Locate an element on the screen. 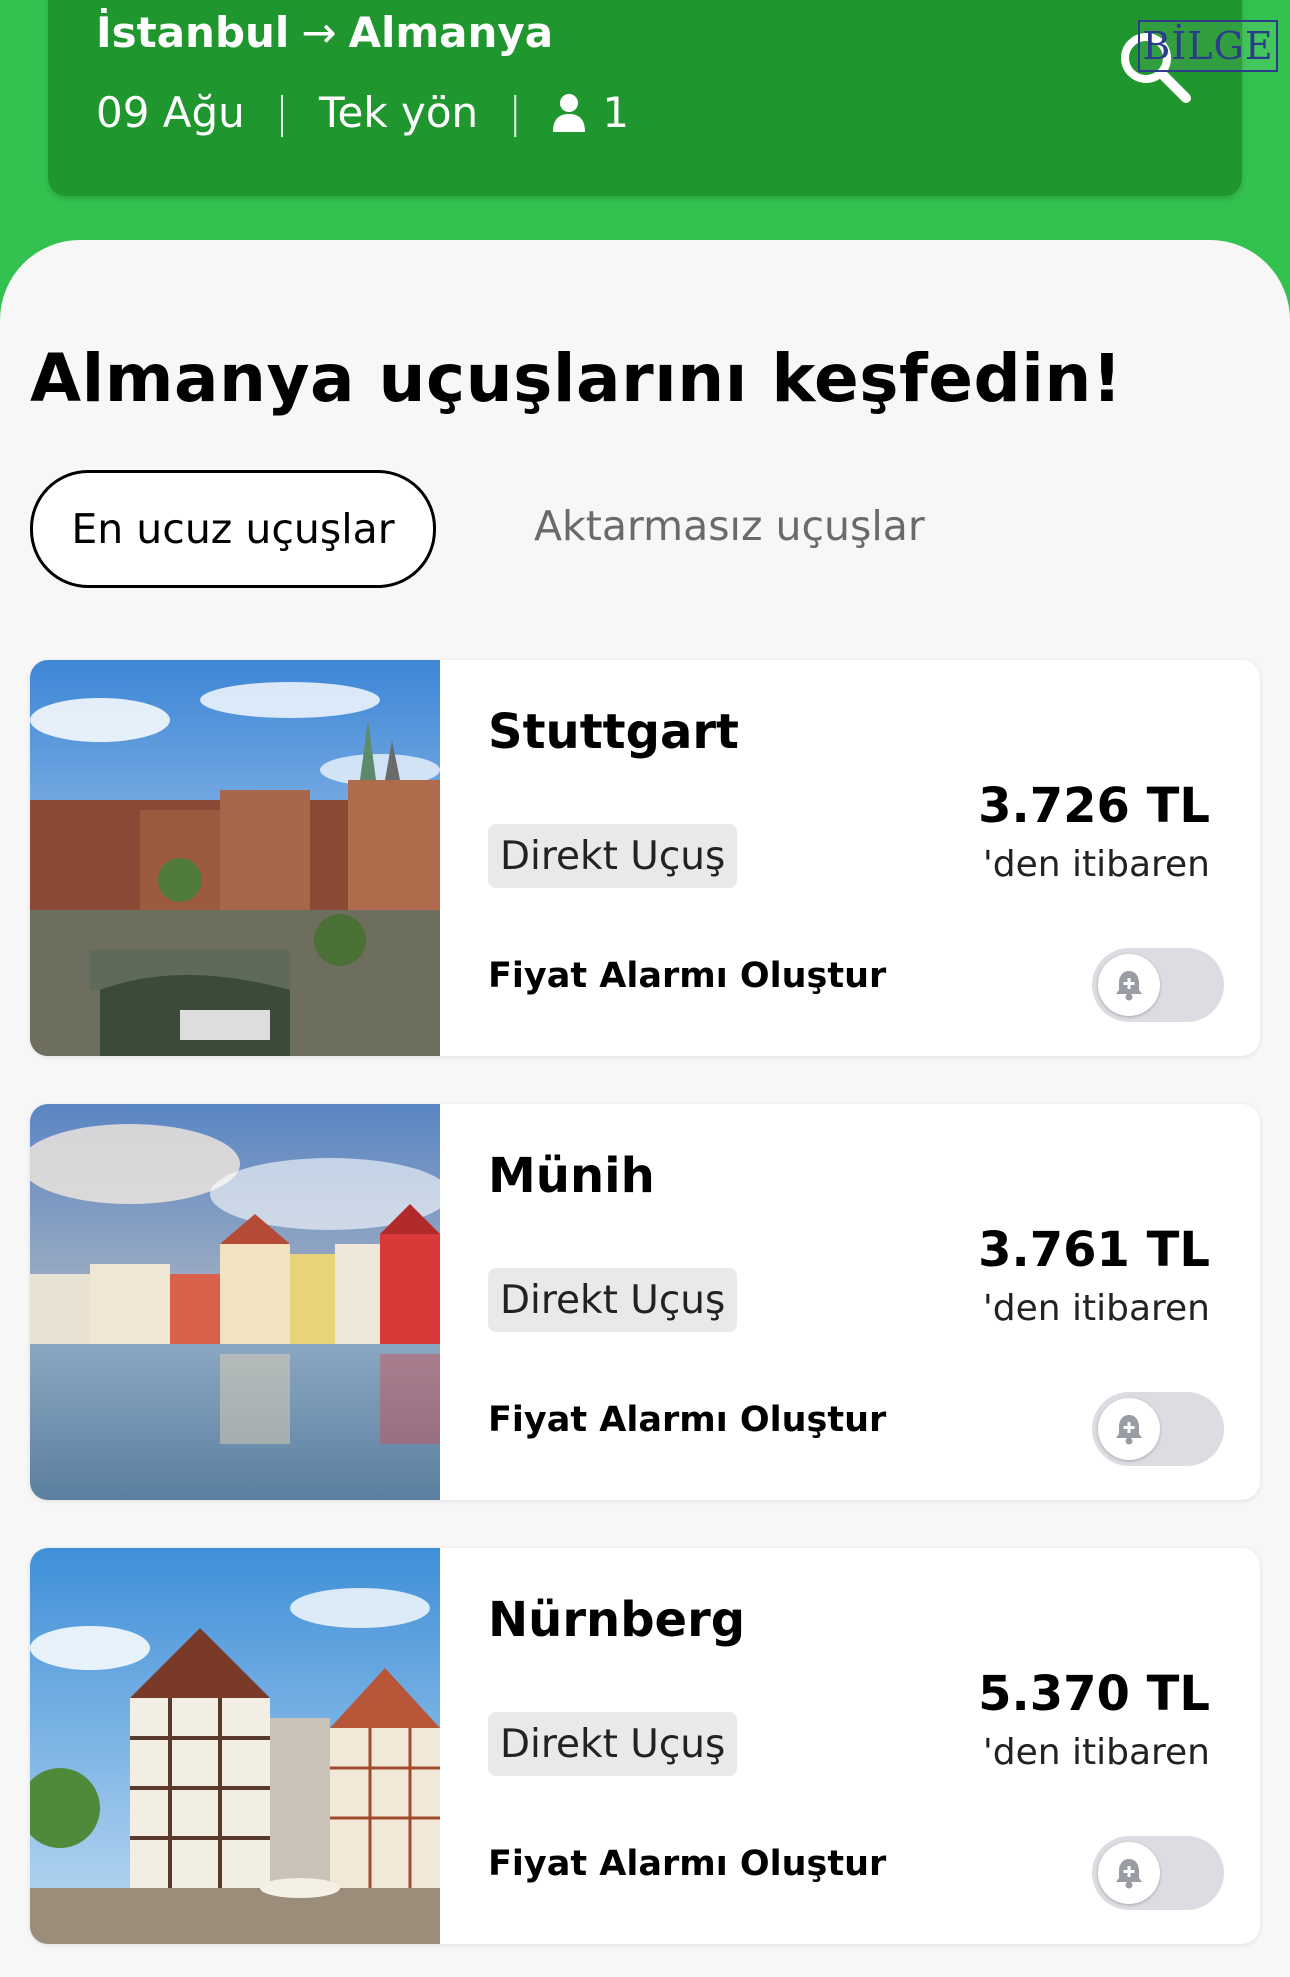  city-name: Stuttgart is located at coordinates (613, 732).